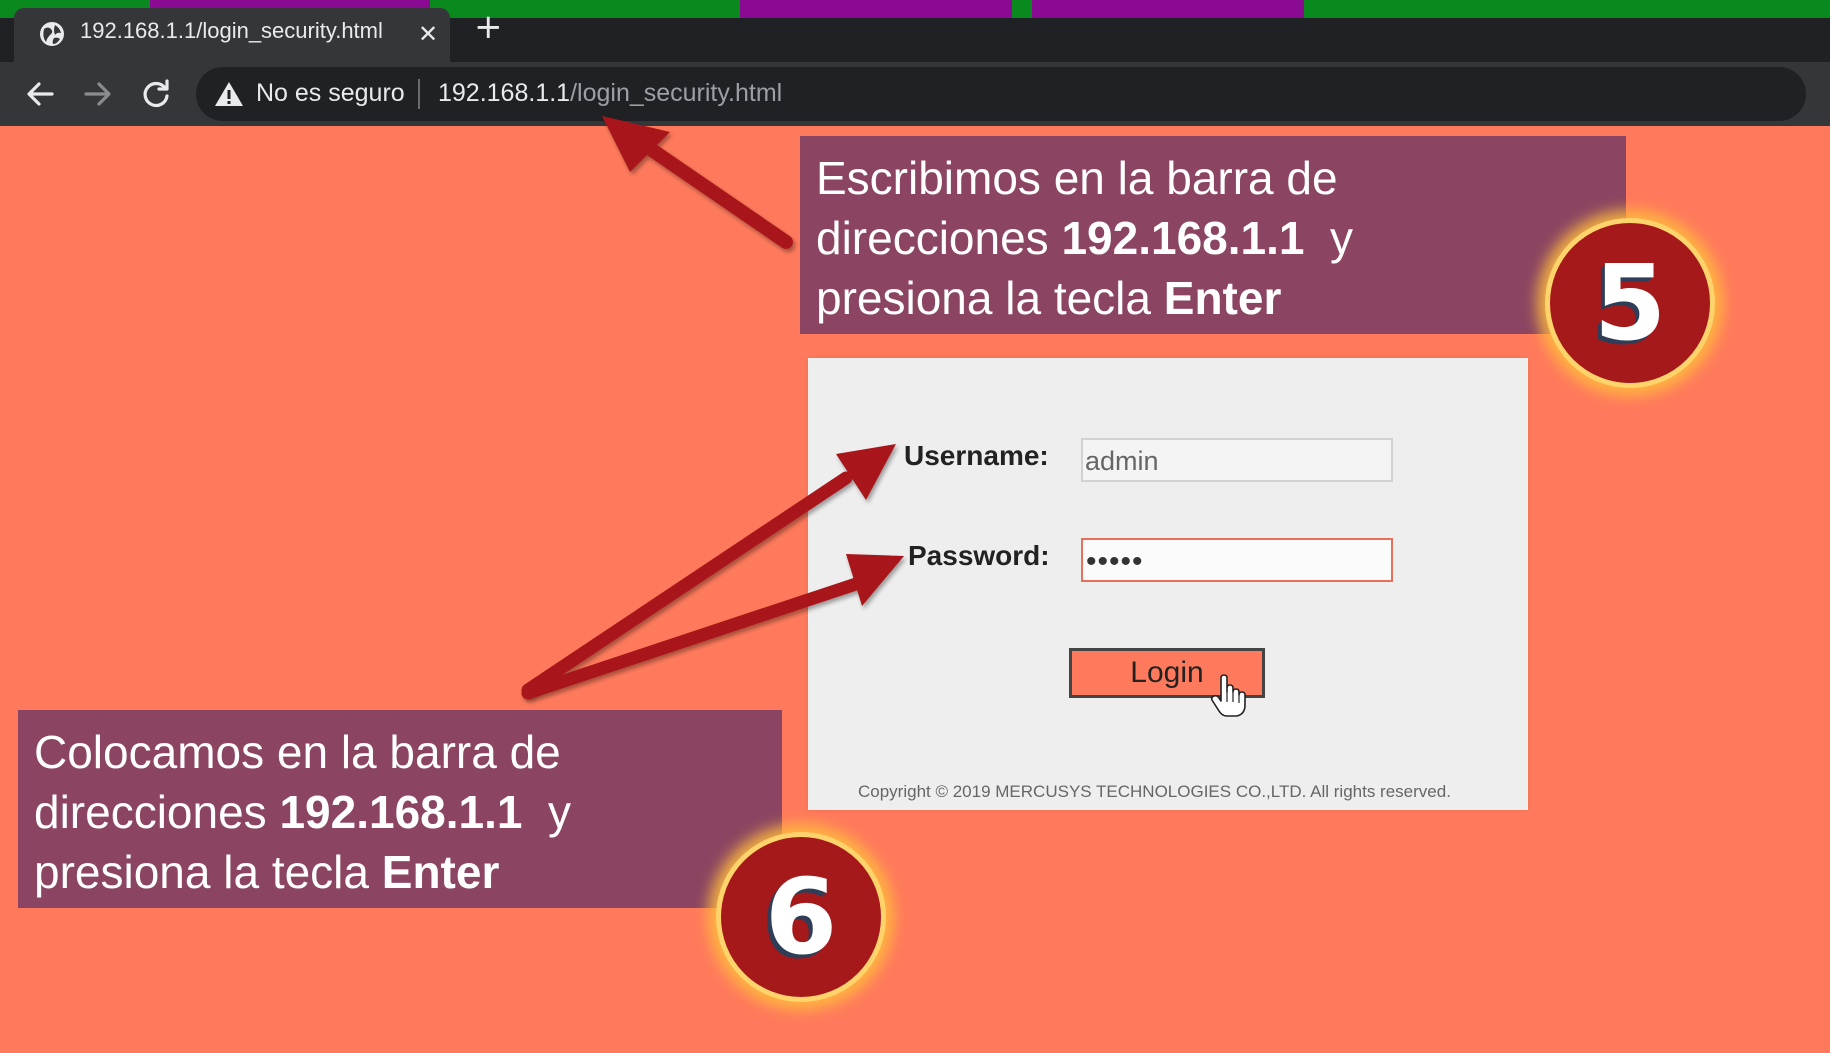 The image size is (1830, 1053). I want to click on tab-title: 192.168.1.1/login_security.html, so click(231, 30).